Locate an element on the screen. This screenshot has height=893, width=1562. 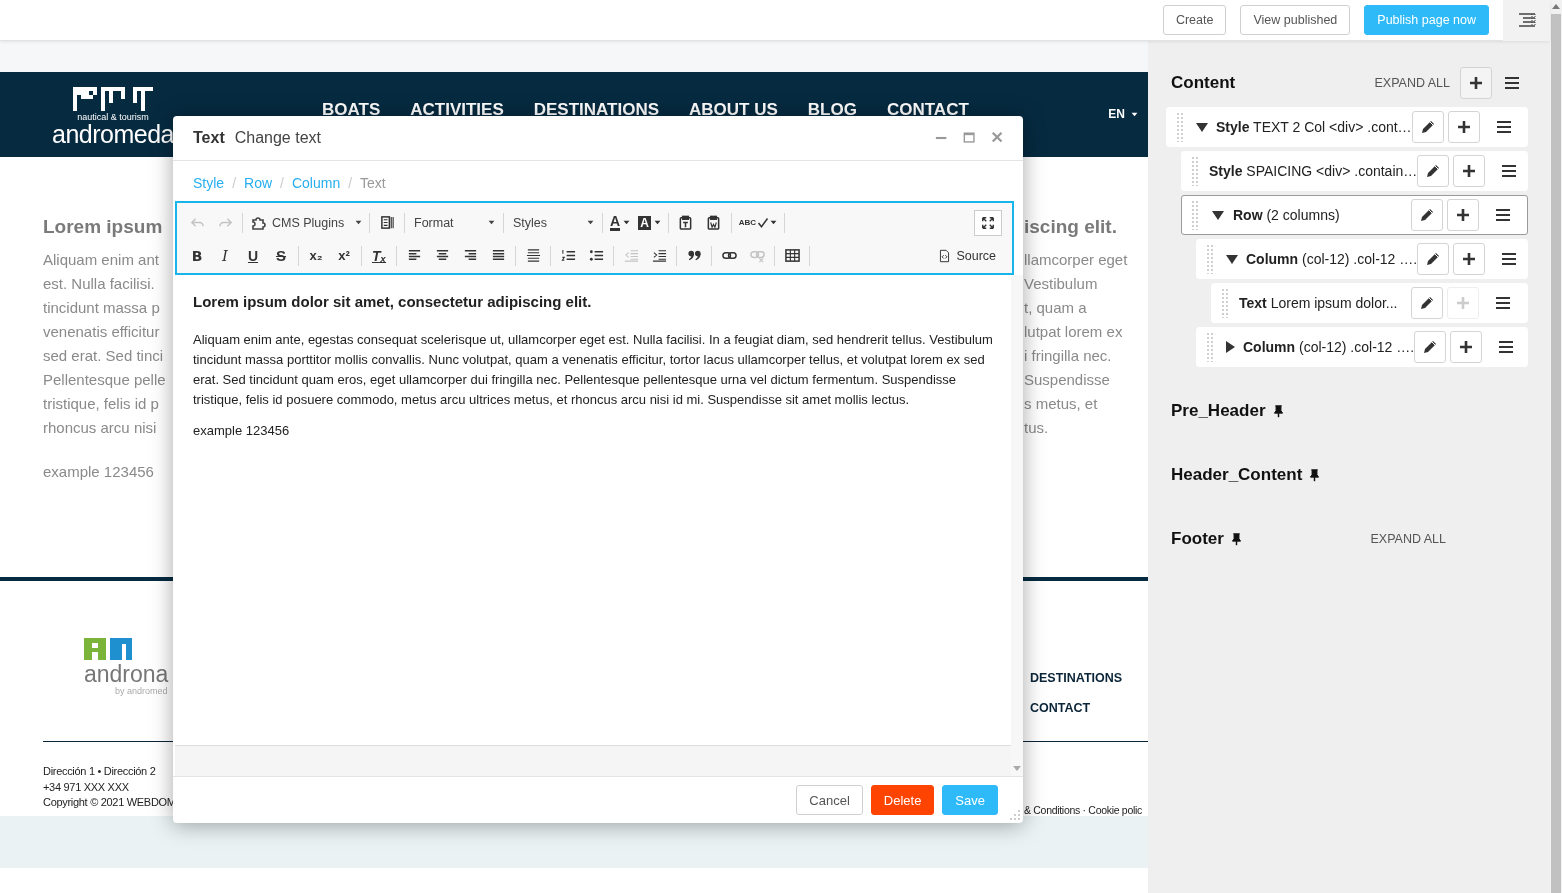
format-dropdown: Format is located at coordinates (454, 222).